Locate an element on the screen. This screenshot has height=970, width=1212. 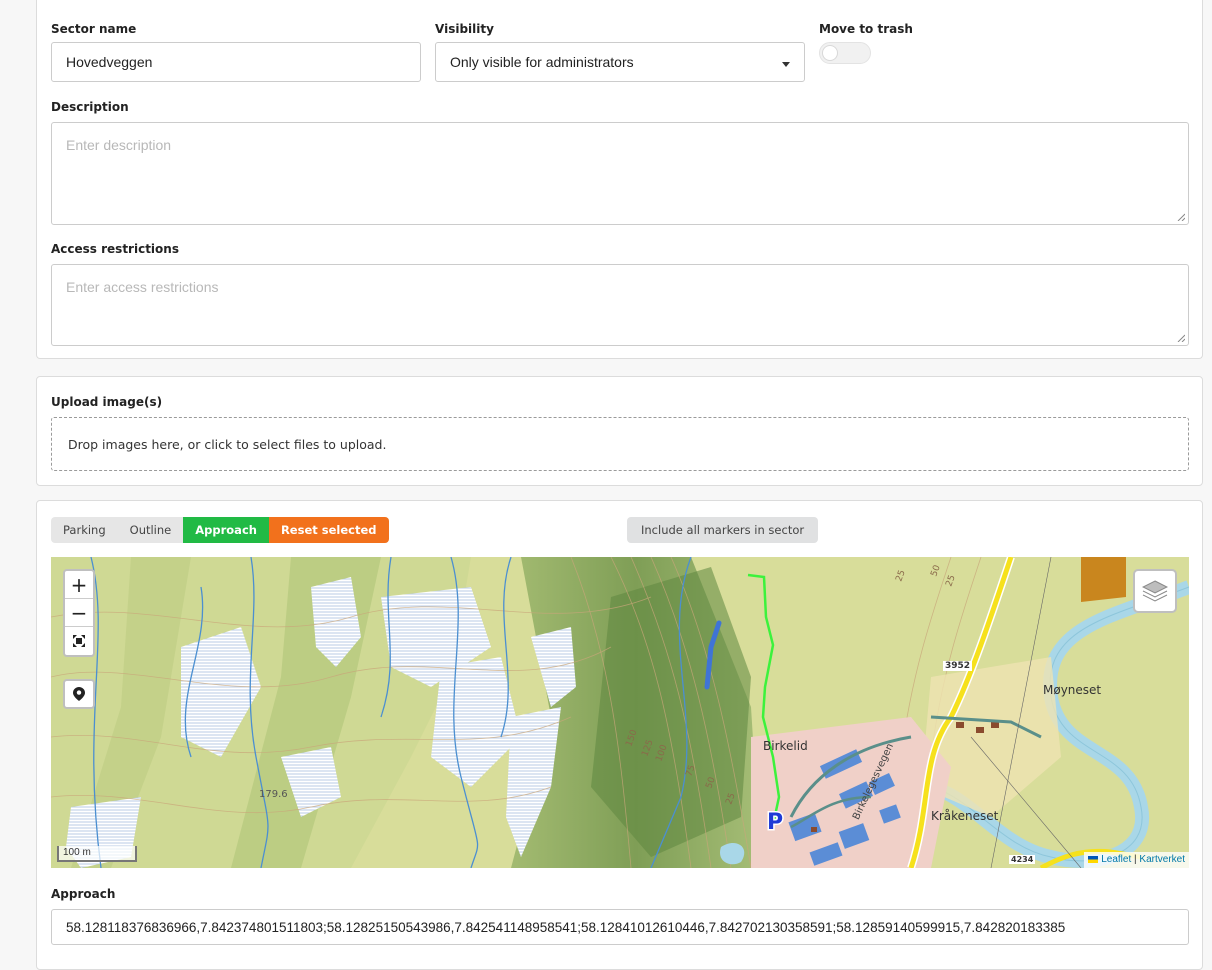
zoom-control: + − is located at coordinates (79, 613).